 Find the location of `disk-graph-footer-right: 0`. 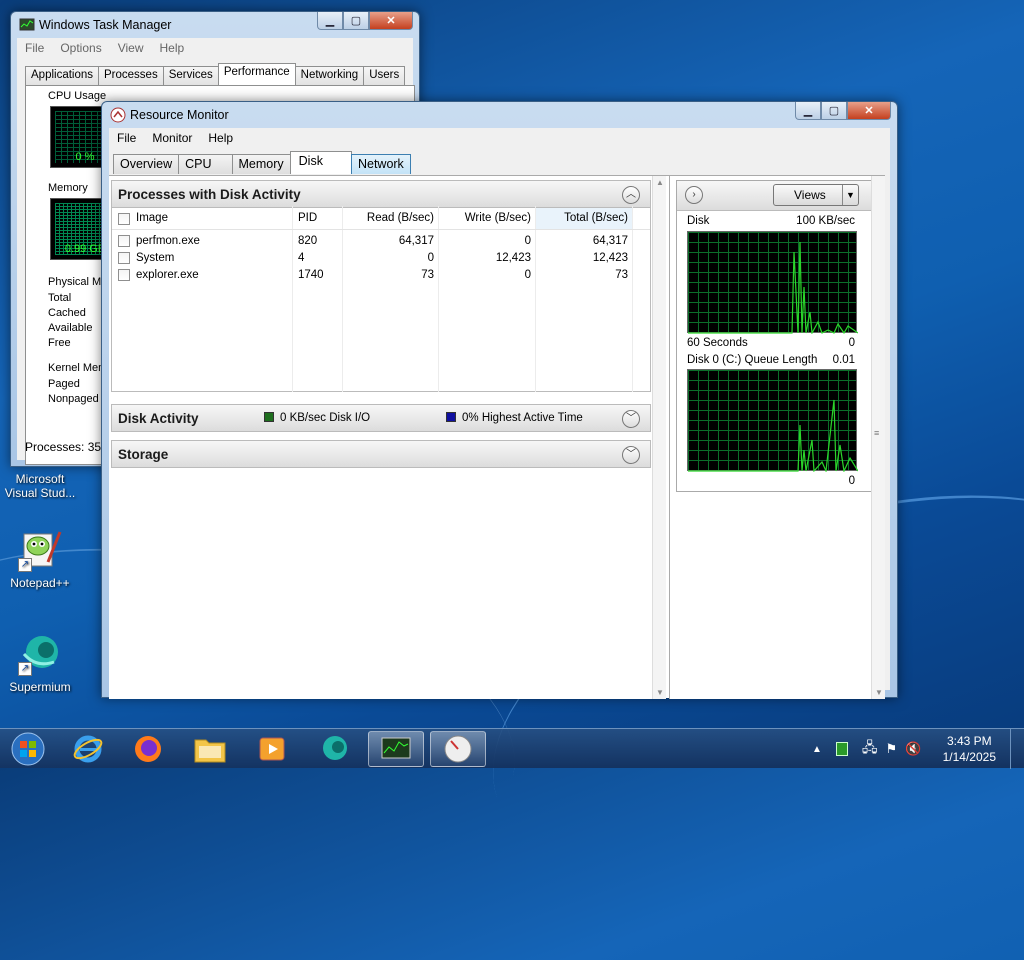

disk-graph-footer-right: 0 is located at coordinates (851, 343).